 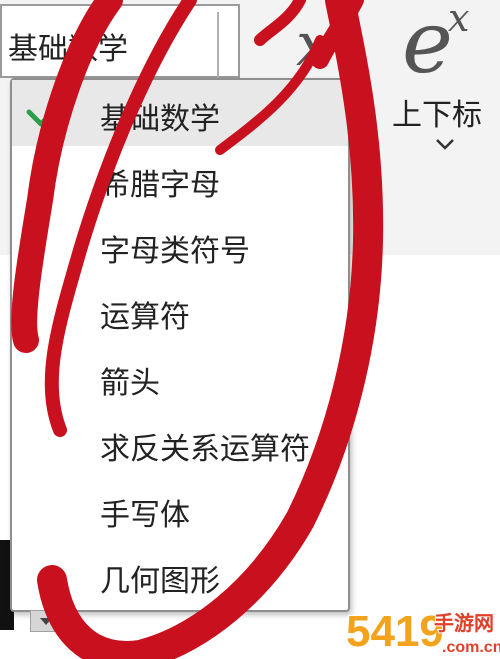 I want to click on script-icon-base: e, so click(x=427, y=46).